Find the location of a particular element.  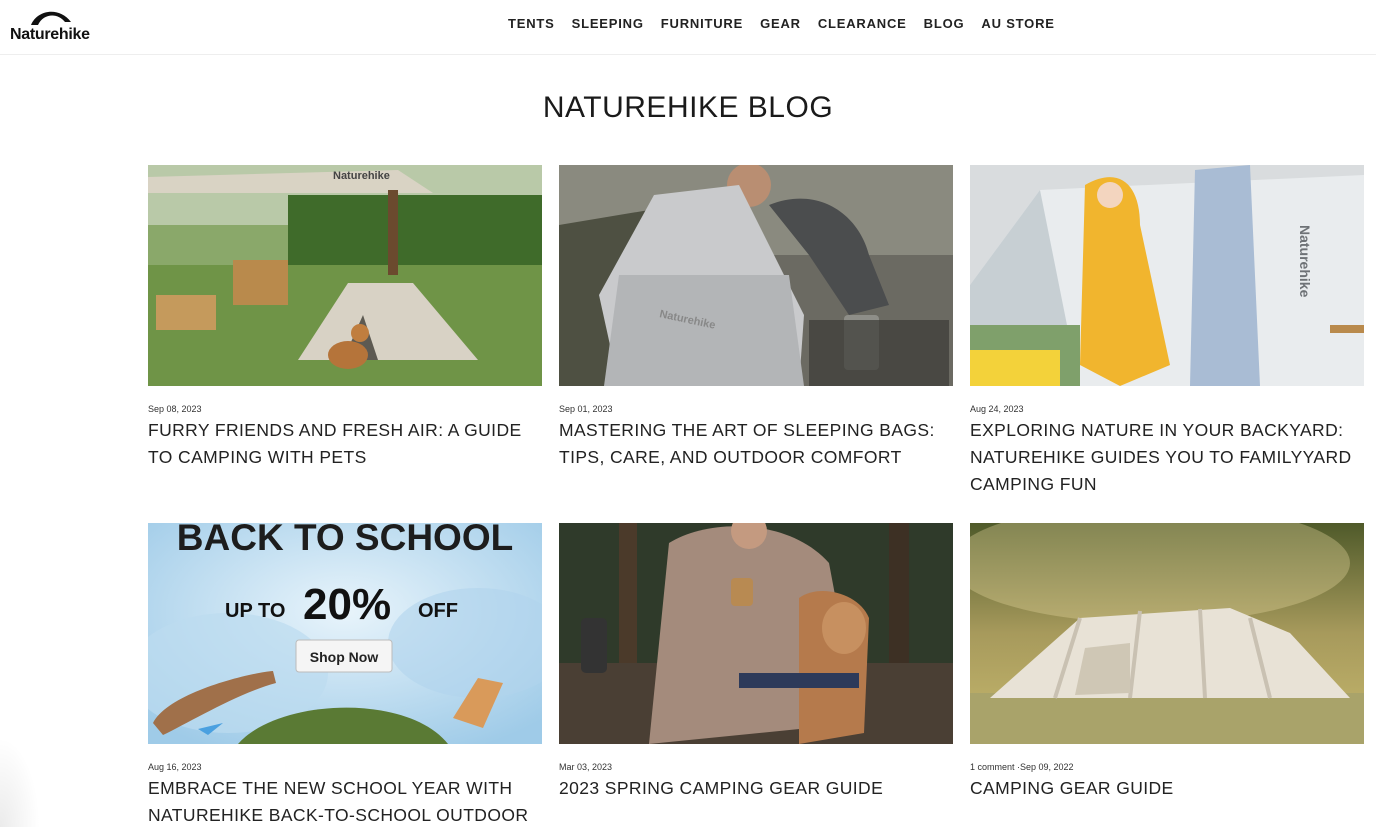

post-image-back-to-school: BACK TO SCHOOL UP TO 20% OFF Shop Now is located at coordinates (345, 633).